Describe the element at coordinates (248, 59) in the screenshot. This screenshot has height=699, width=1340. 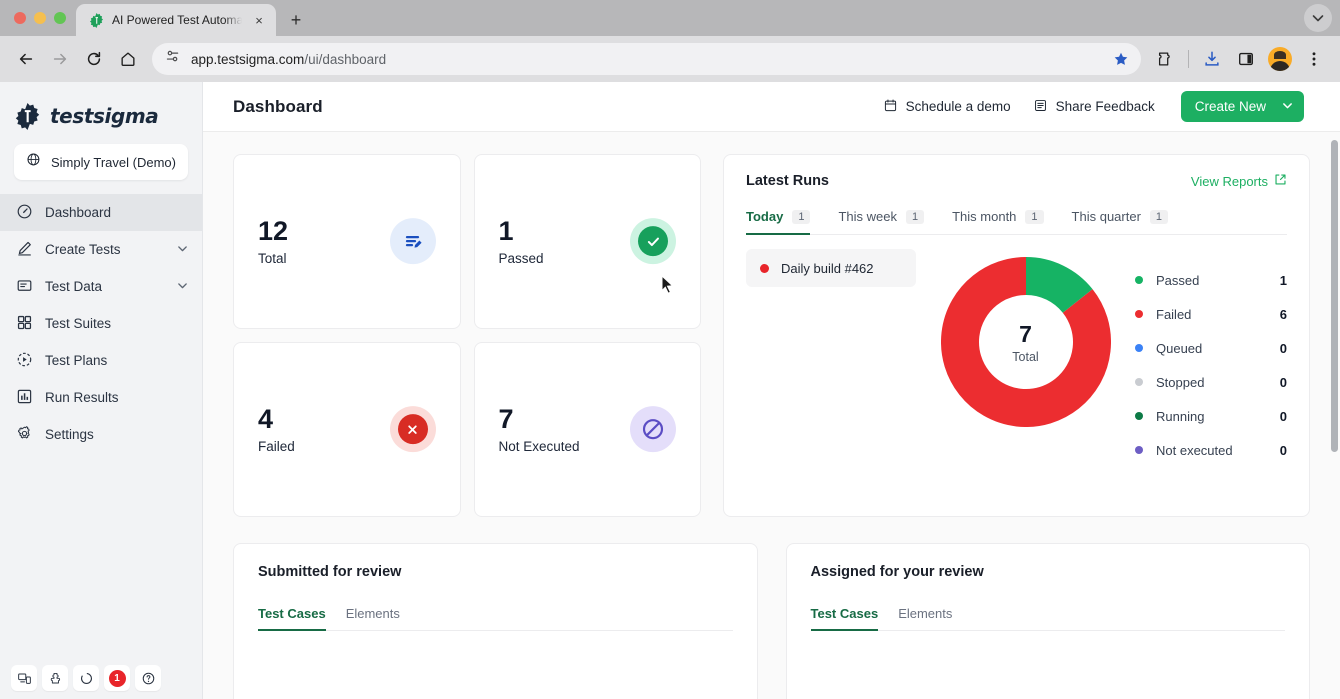
I see `url-domain: app.testsigma.com` at that location.